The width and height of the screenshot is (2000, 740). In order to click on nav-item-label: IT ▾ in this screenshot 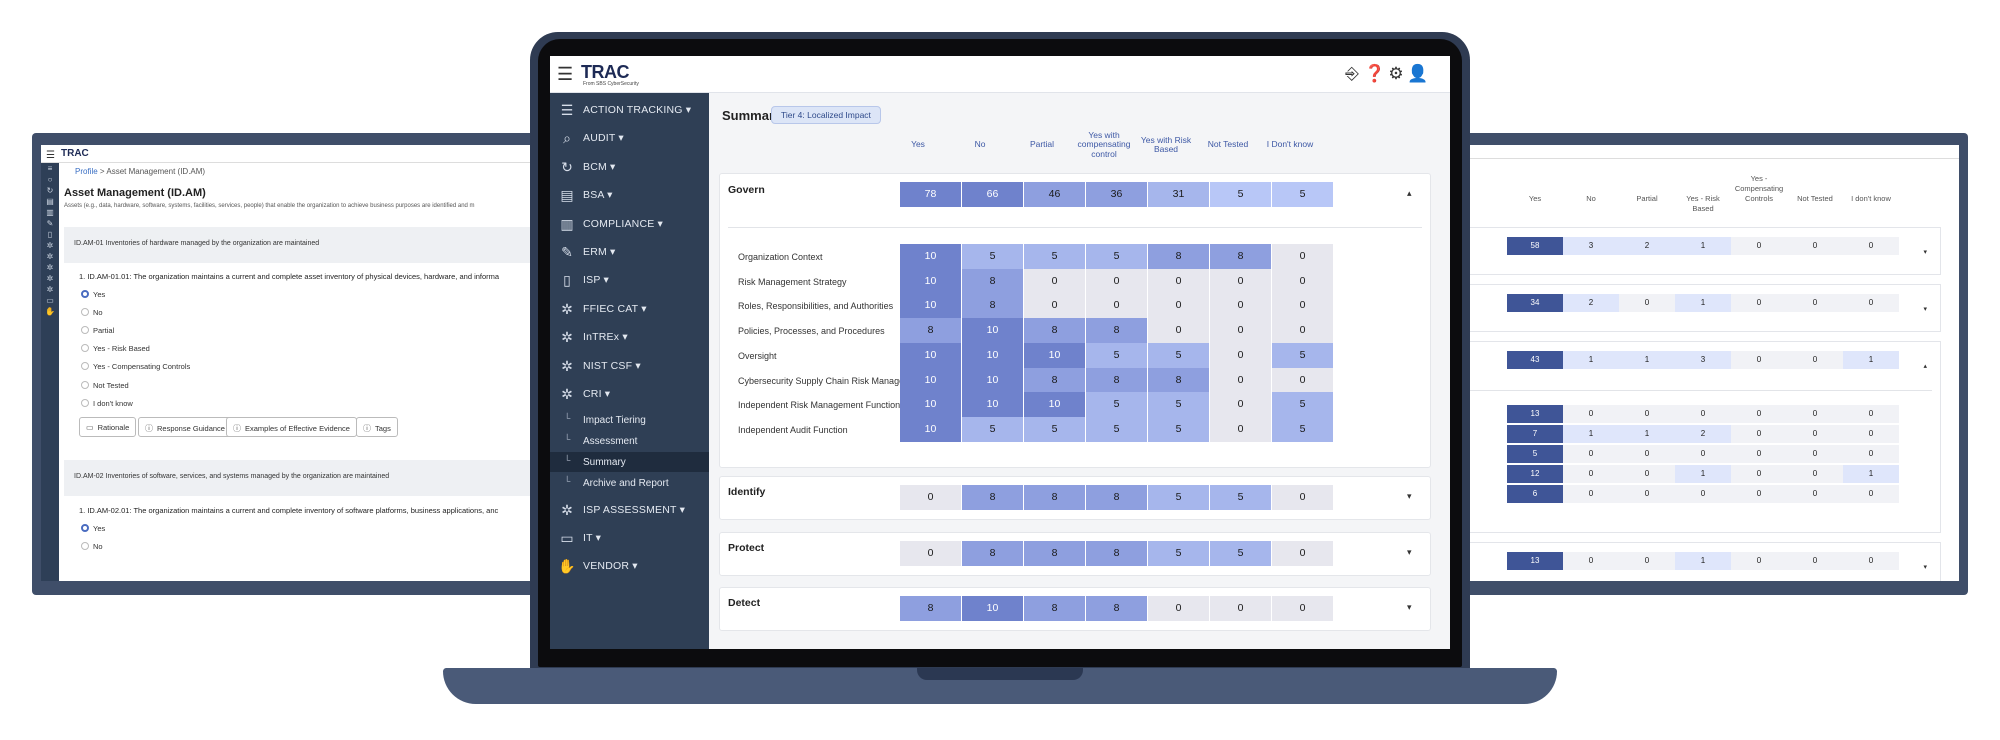, I will do `click(592, 538)`.